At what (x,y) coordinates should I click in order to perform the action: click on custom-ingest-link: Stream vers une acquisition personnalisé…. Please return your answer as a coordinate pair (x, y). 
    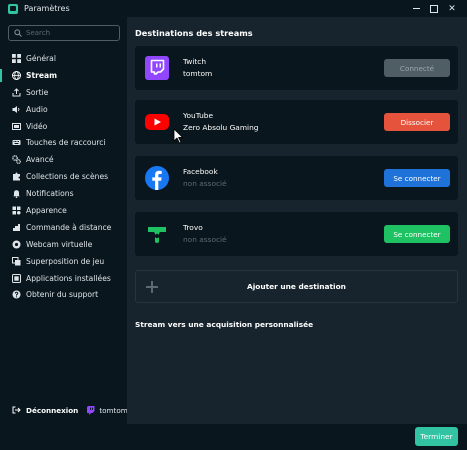
    Looking at the image, I should click on (224, 324).